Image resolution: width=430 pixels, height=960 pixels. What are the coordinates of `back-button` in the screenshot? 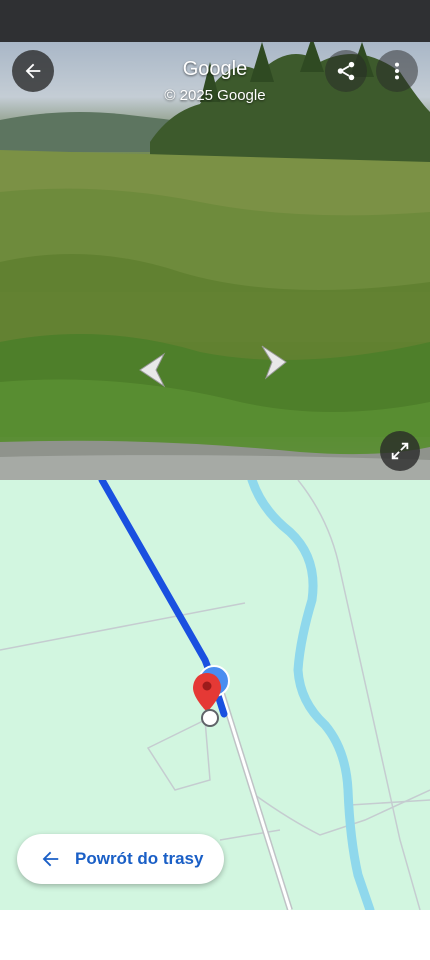 It's located at (33, 71).